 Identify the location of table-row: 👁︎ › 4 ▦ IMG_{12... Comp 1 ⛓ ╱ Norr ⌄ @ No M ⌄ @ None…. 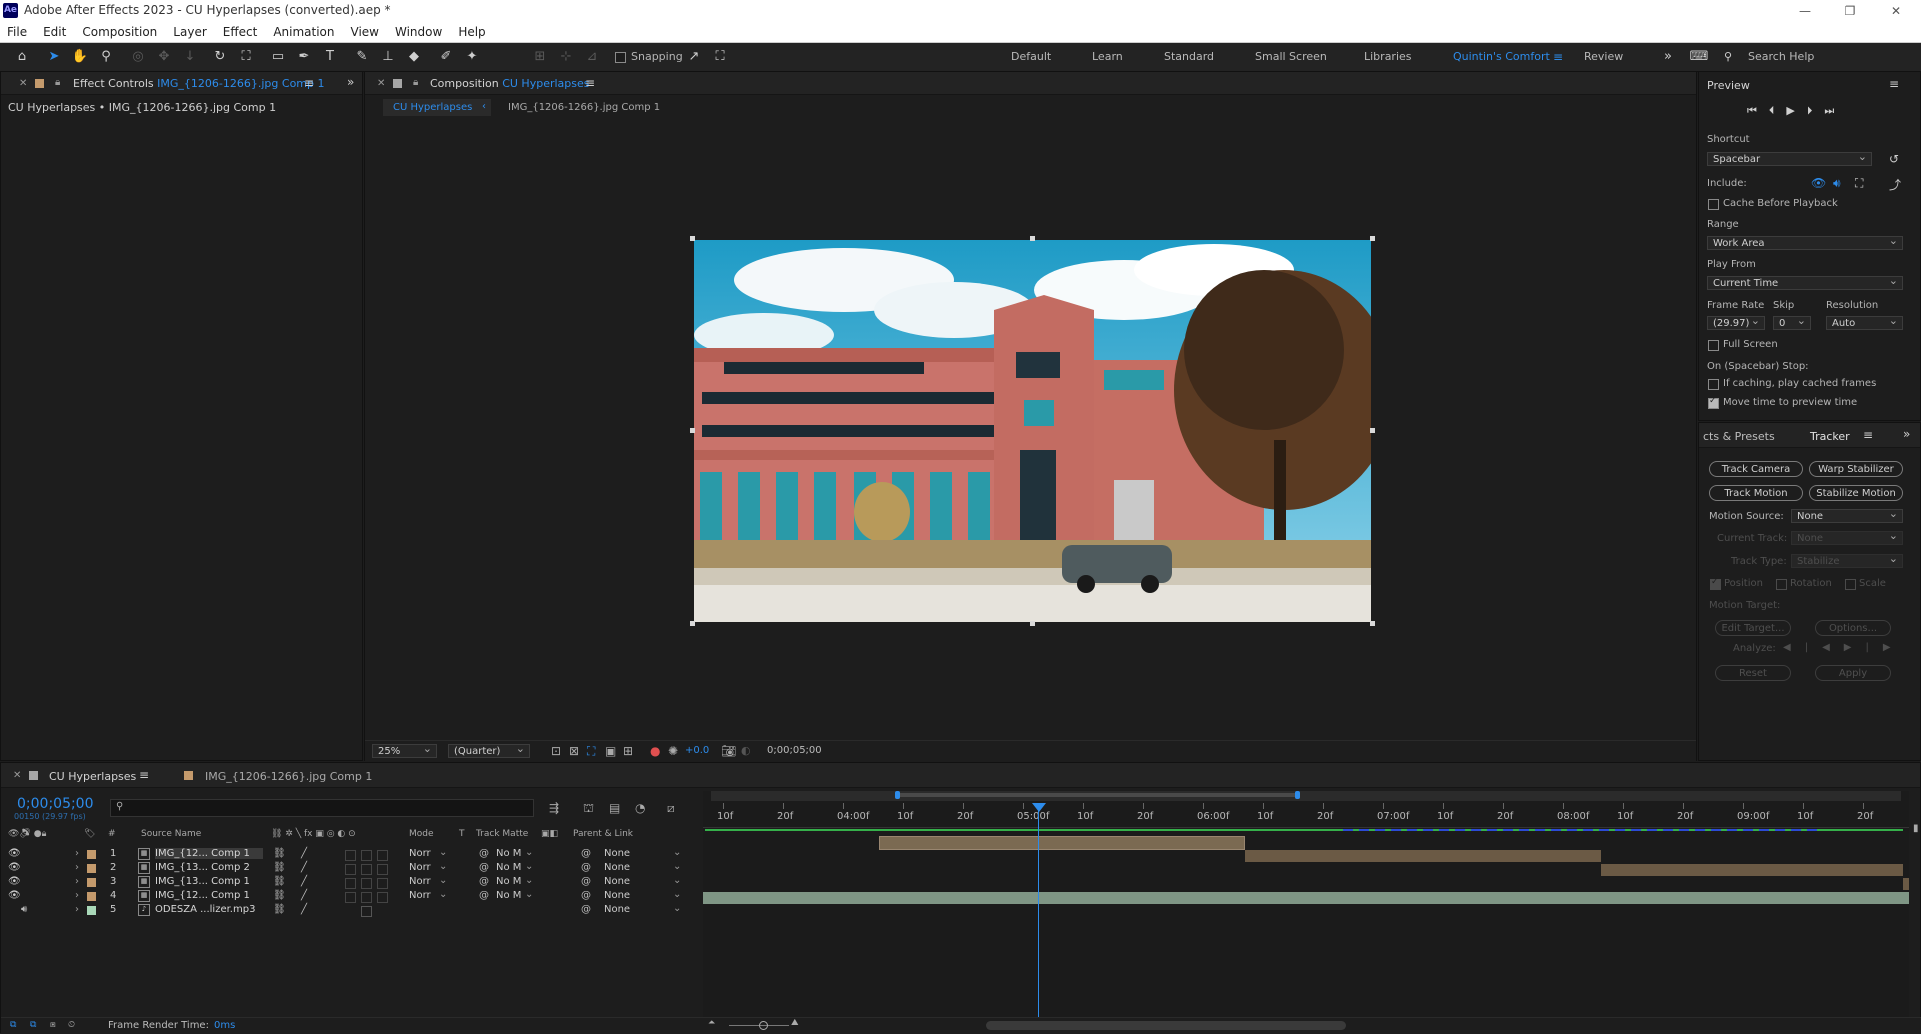
(351, 896).